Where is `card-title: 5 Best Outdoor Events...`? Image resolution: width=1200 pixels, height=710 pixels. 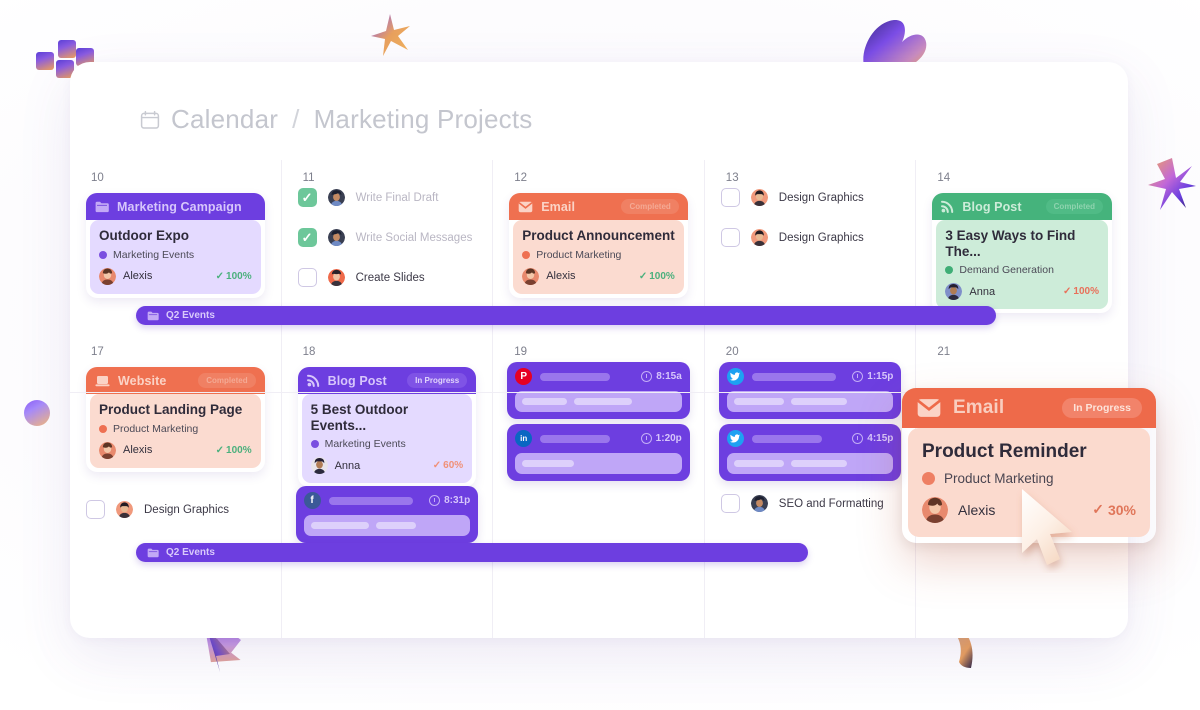
card-title: 5 Best Outdoor Events... is located at coordinates (359, 417).